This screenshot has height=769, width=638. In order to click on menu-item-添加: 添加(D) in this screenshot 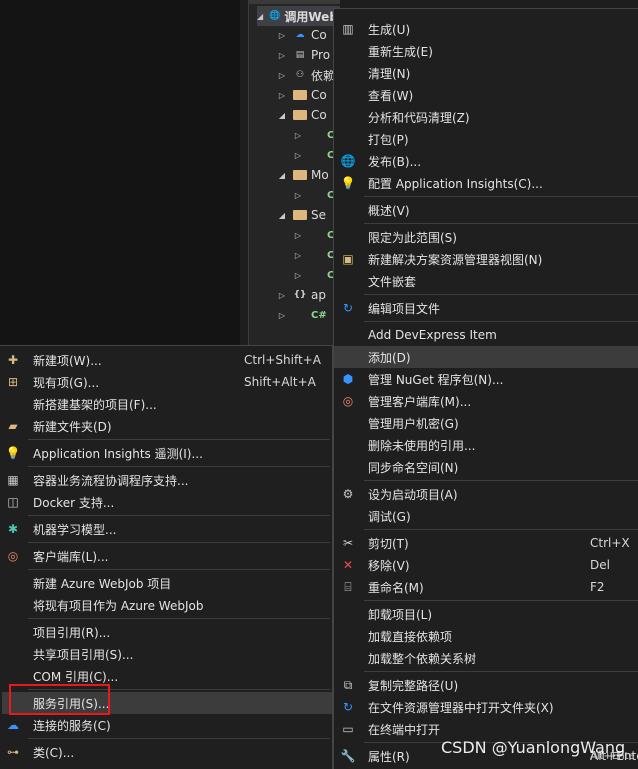, I will do `click(486, 357)`.